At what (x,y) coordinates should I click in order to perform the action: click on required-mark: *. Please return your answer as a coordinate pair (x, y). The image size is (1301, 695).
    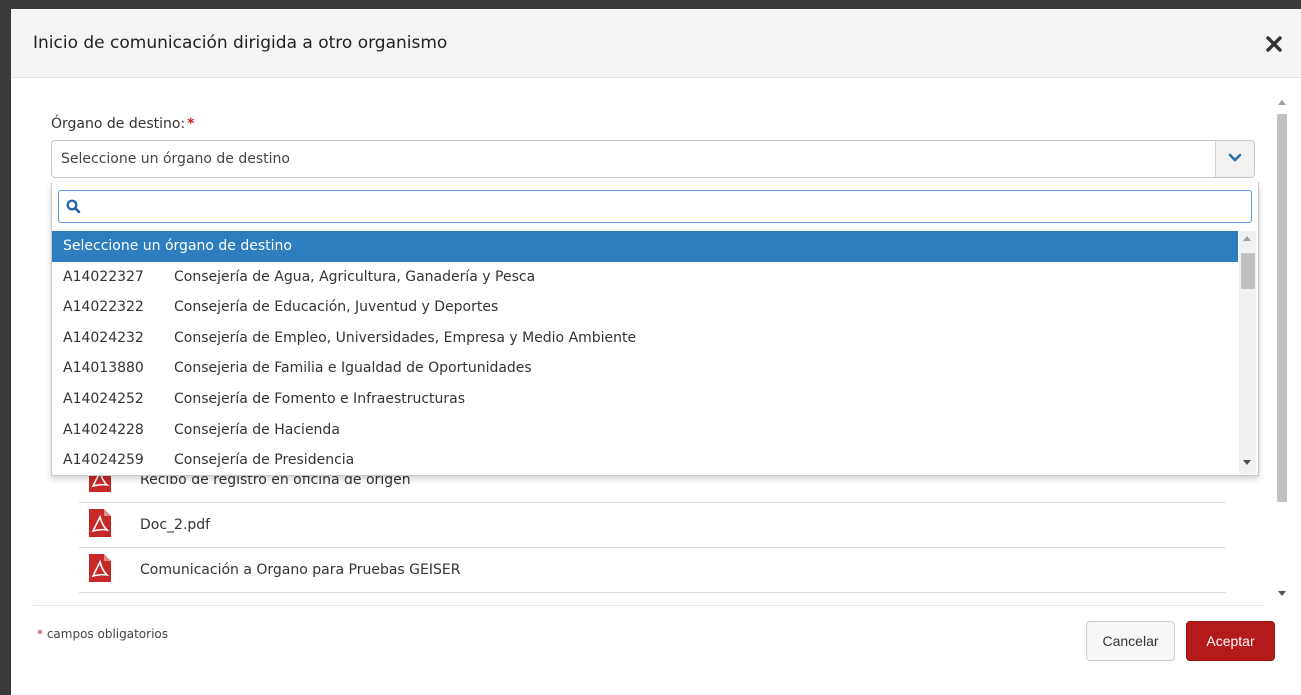
    Looking at the image, I should click on (191, 124).